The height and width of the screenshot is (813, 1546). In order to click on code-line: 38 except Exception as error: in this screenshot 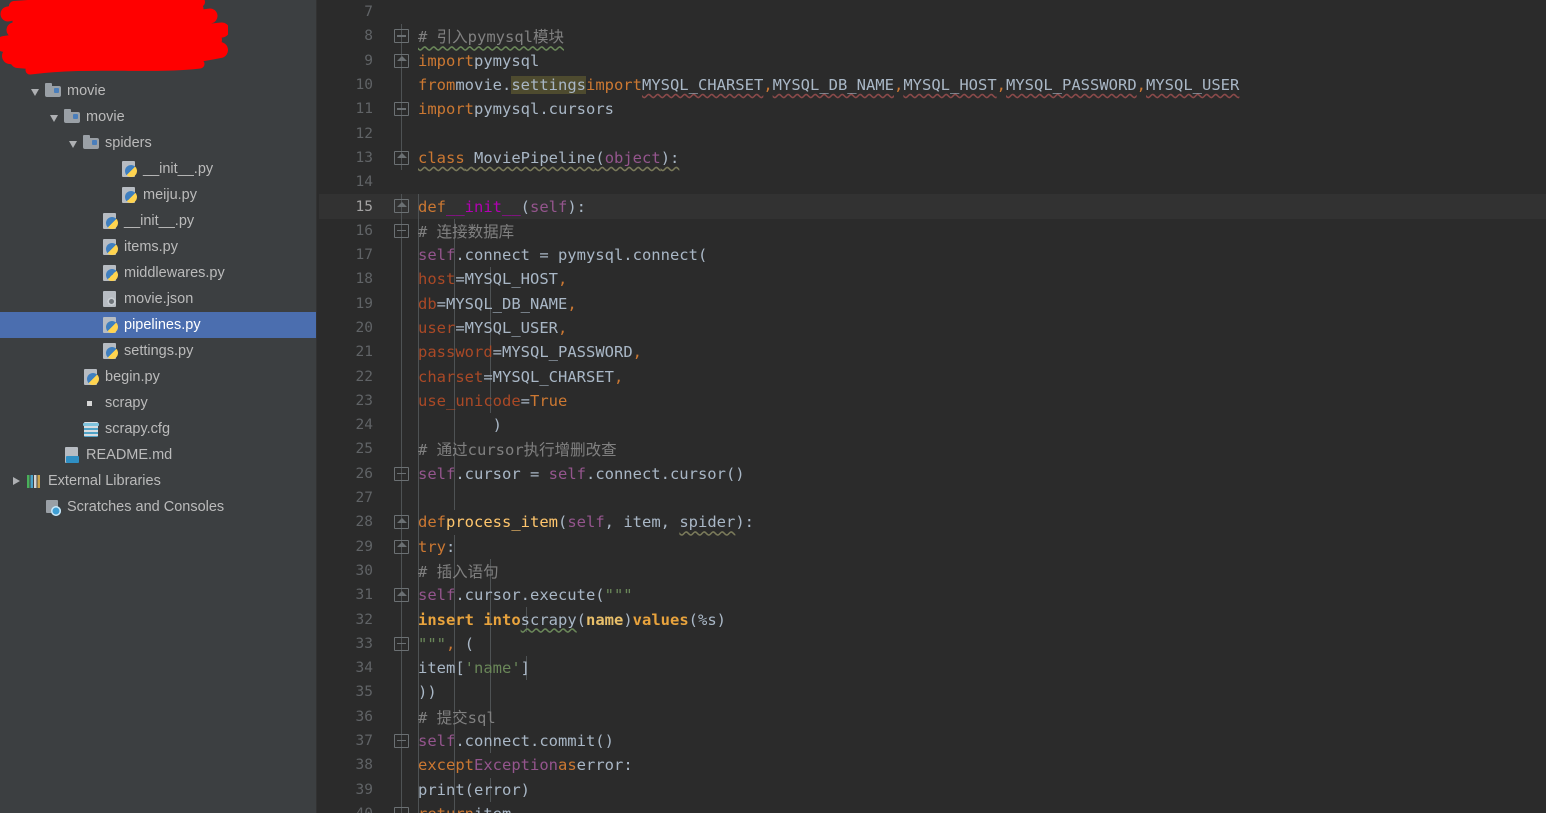, I will do `click(932, 765)`.